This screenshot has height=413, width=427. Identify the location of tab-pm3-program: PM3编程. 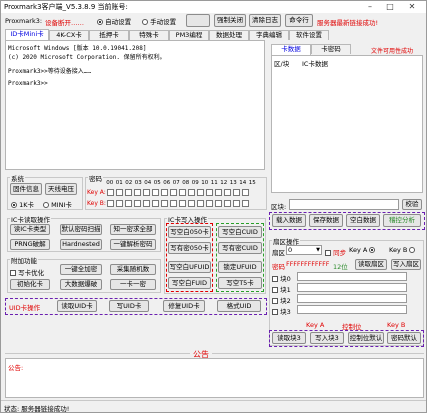
(189, 35).